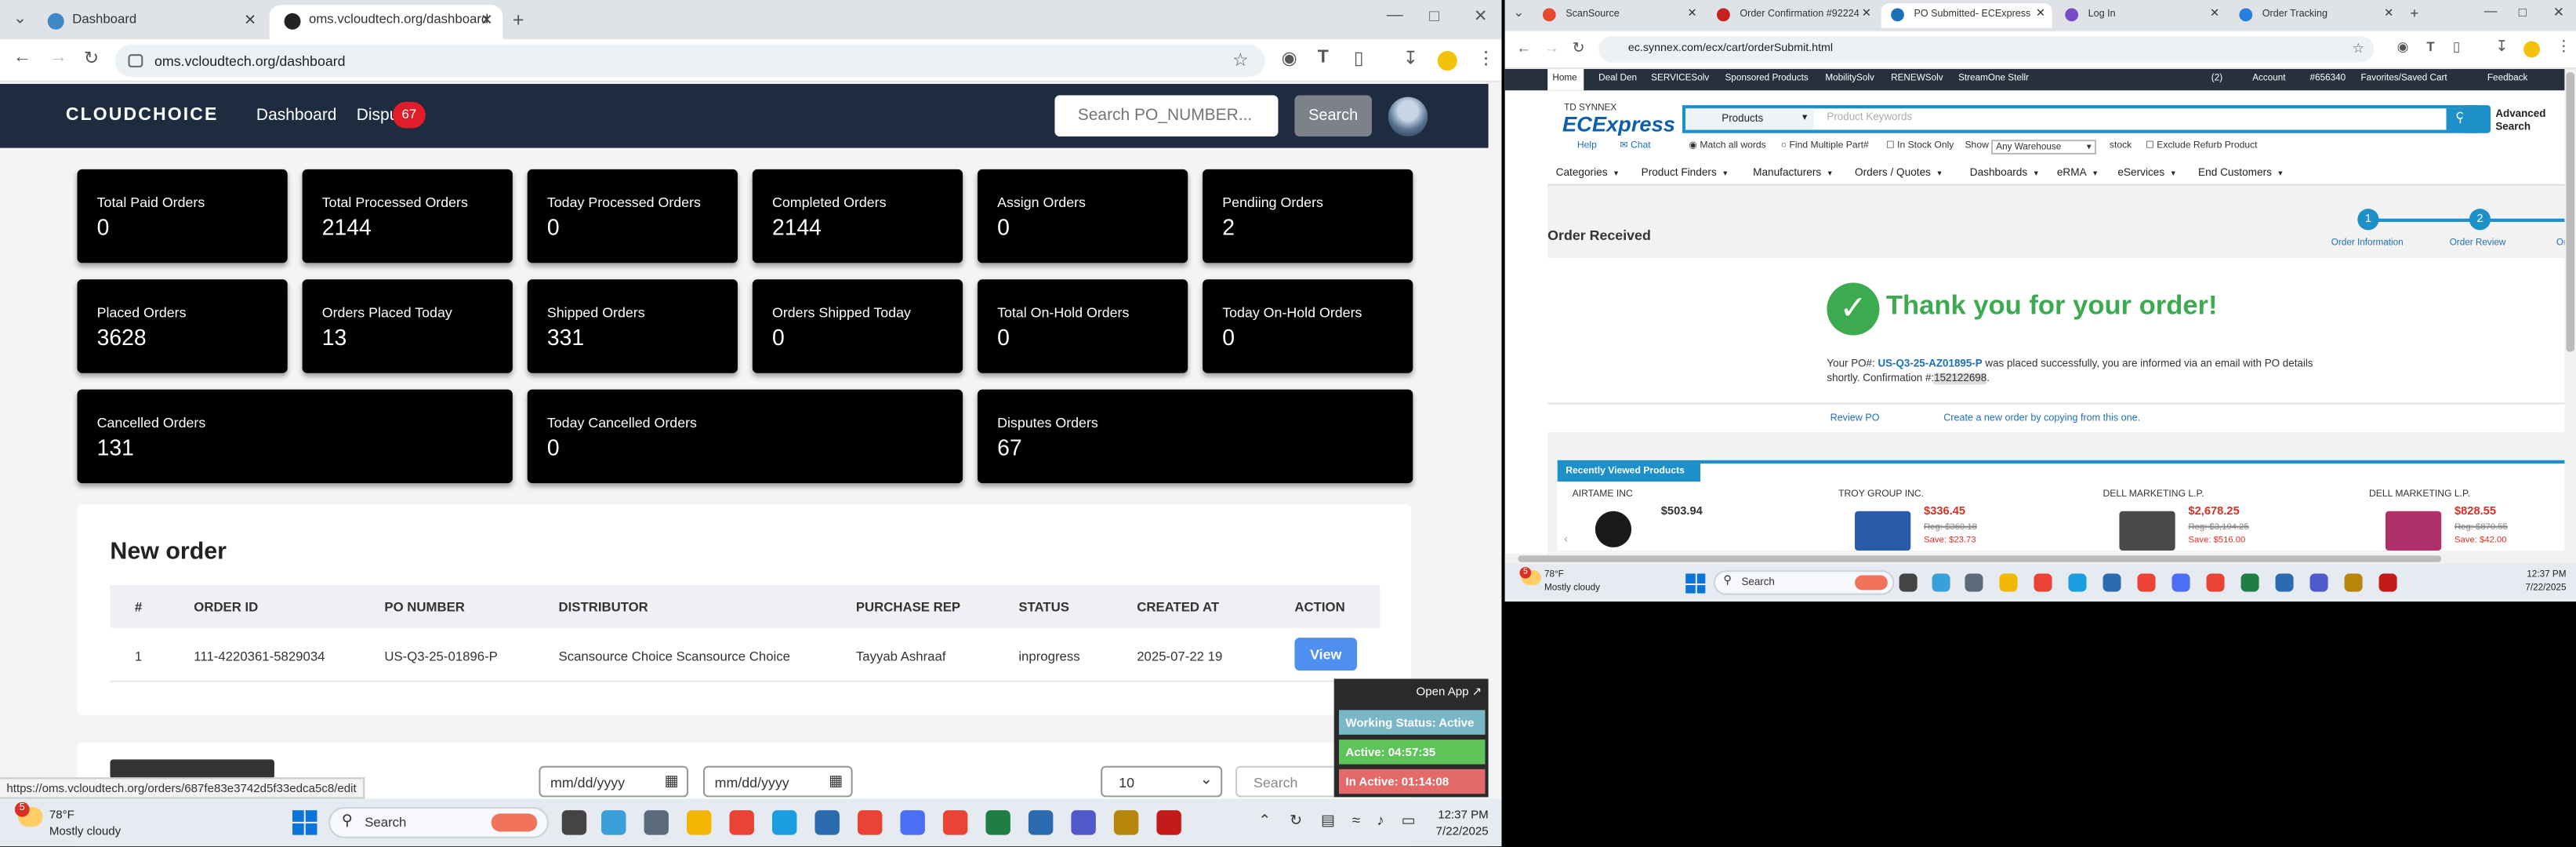 This screenshot has width=2576, height=847. I want to click on stat-card: Orders Placed Today 13, so click(407, 326).